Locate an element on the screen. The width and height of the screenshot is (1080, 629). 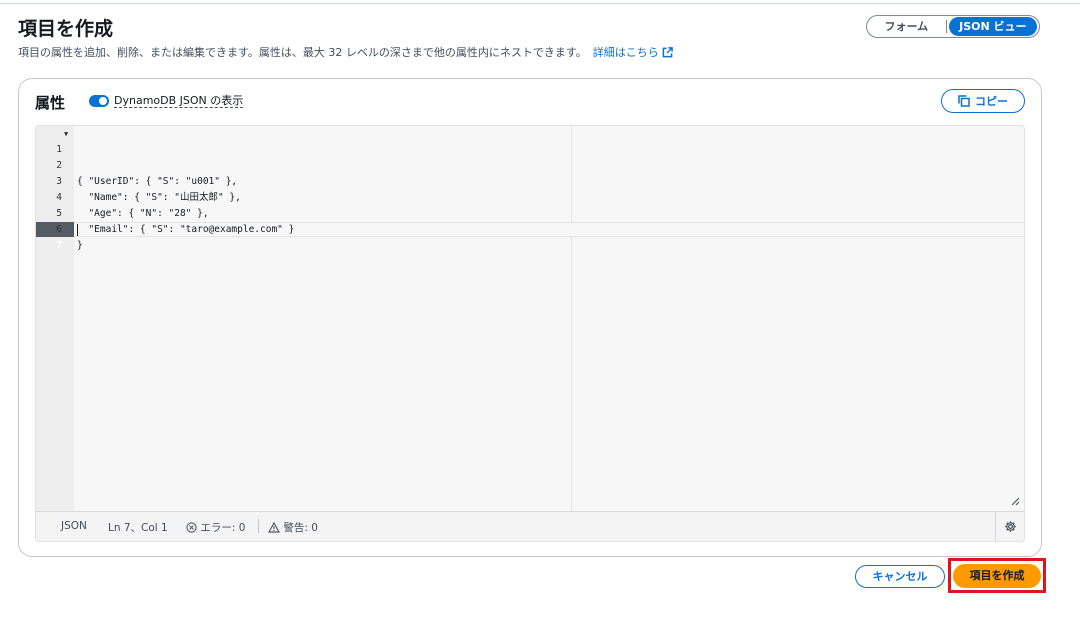
warning-triangle-icon is located at coordinates (274, 527).